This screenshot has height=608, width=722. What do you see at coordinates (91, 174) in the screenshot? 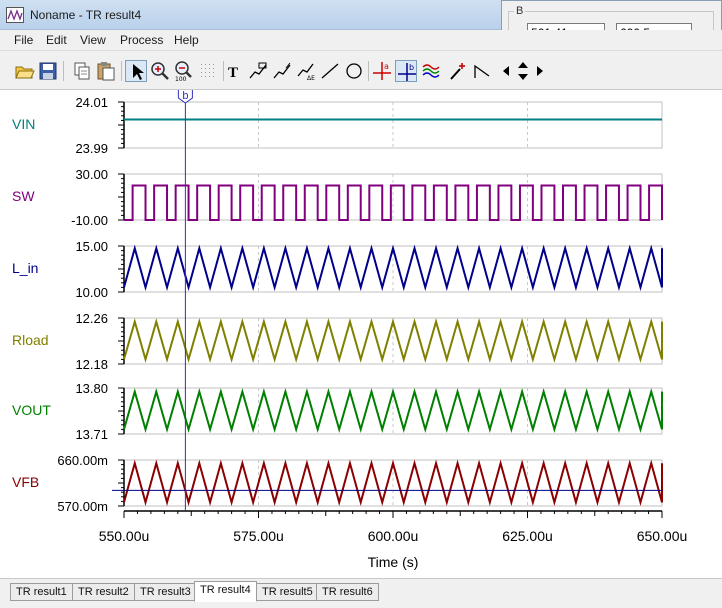
I see `sw-top-label: 30.00` at bounding box center [91, 174].